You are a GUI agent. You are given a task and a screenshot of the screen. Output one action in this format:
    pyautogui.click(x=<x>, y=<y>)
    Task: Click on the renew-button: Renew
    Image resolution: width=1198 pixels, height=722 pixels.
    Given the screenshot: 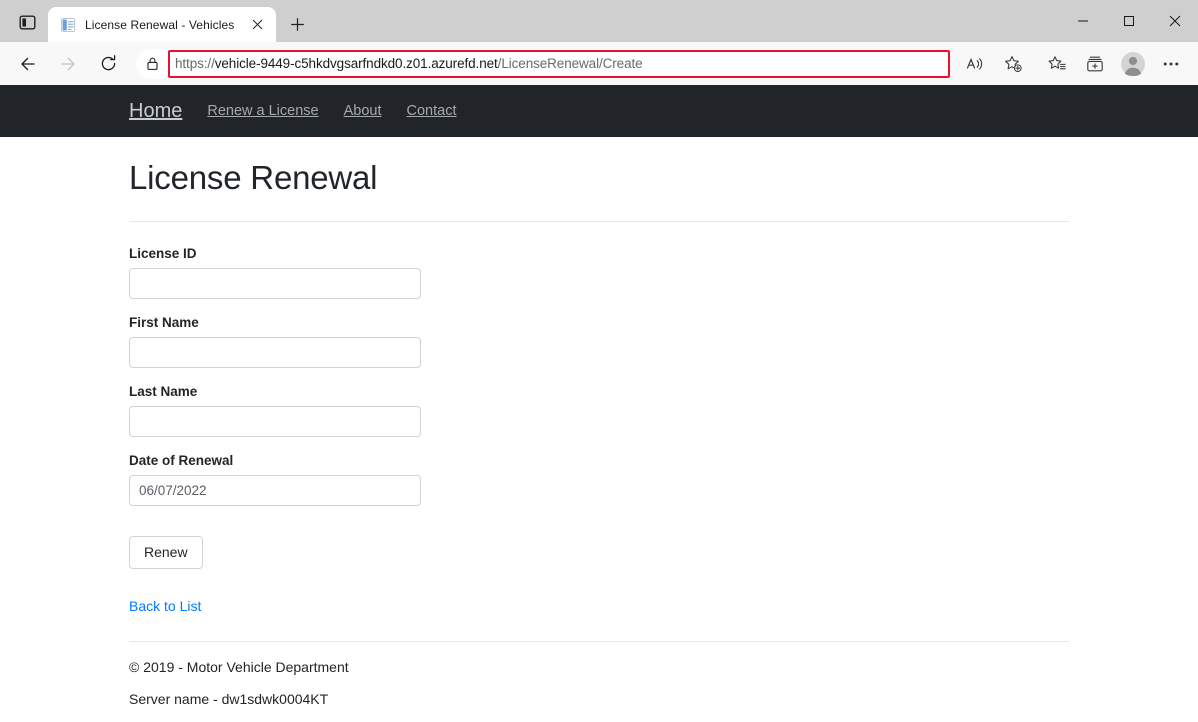 What is the action you would take?
    pyautogui.click(x=166, y=552)
    